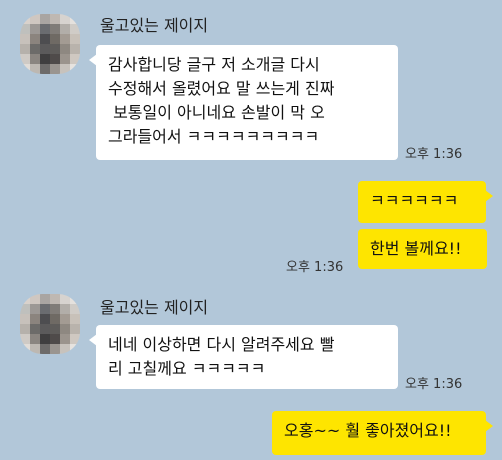 The image size is (502, 460). I want to click on outgoing-message-bubble: 오홍~~ 훨 좋아졌어요!!, so click(382, 433).